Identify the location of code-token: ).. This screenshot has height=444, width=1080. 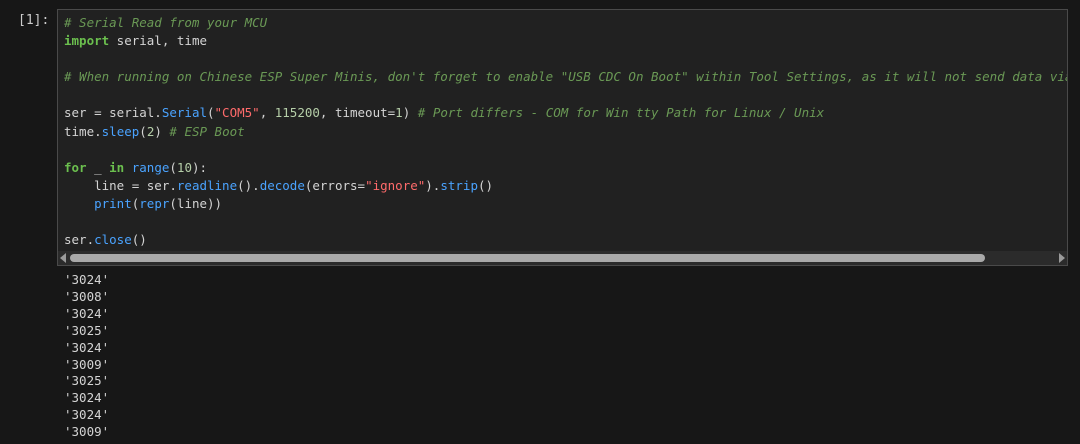
(433, 185).